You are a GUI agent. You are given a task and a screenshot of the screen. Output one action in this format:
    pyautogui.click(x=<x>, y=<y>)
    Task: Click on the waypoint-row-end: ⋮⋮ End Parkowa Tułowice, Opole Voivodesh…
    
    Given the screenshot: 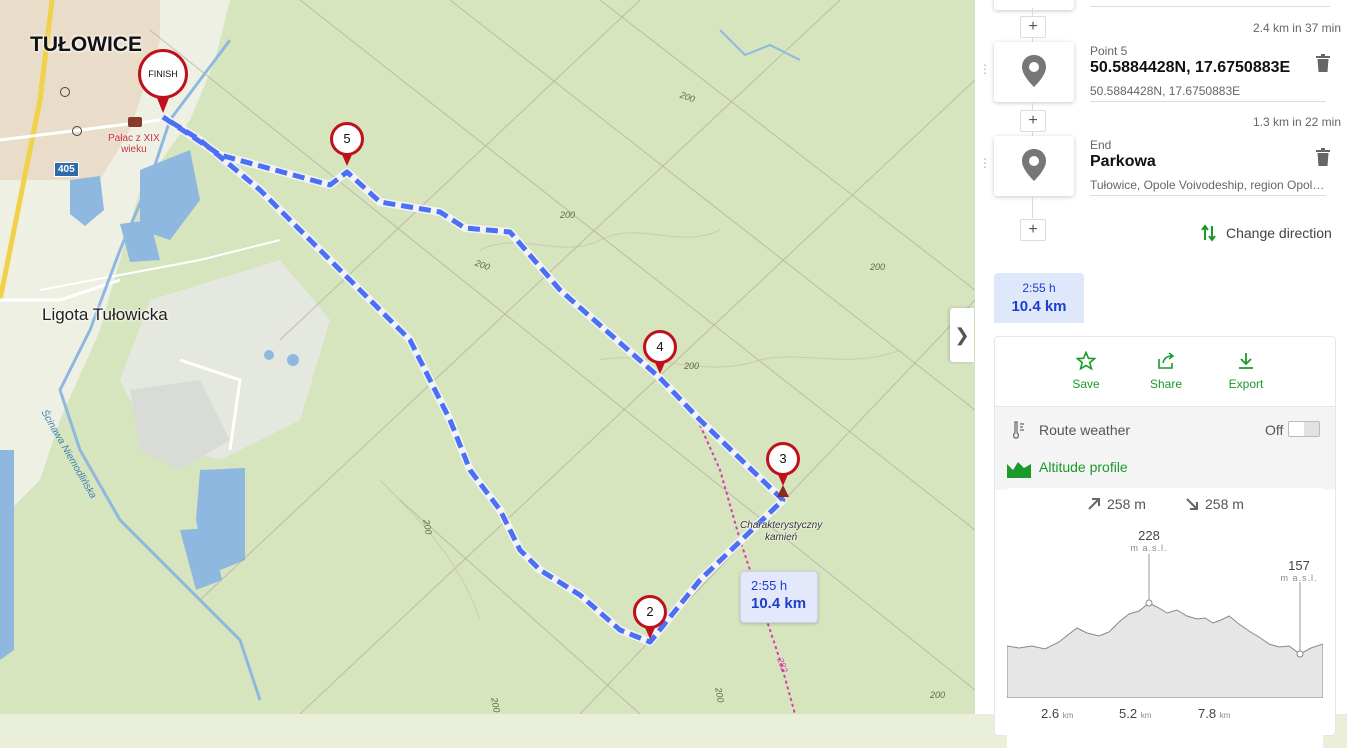 What is the action you would take?
    pyautogui.click(x=1161, y=167)
    